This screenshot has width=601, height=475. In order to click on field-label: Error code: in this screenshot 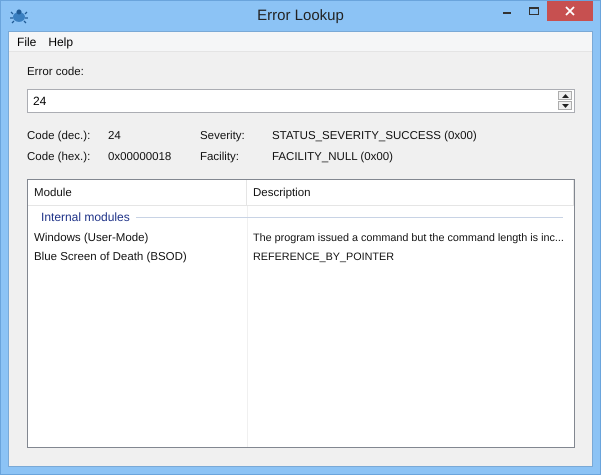, I will do `click(55, 72)`.